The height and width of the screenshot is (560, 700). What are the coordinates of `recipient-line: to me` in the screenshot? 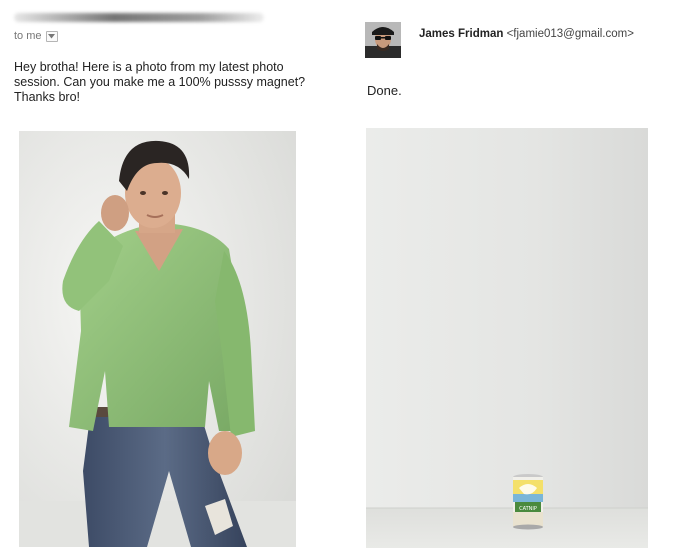 It's located at (36, 36).